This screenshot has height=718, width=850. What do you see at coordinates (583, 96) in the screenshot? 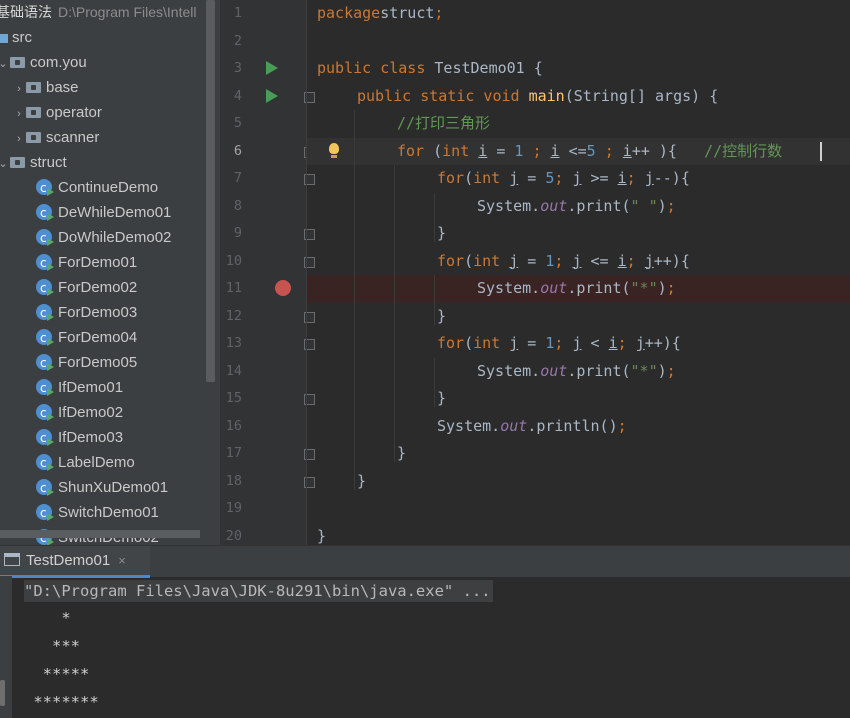
I see `code-line: public static void main(String[] args) {` at bounding box center [583, 96].